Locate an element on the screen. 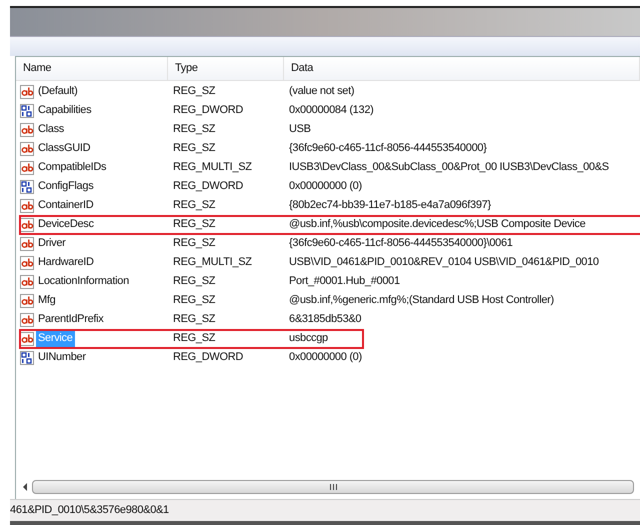 The image size is (640, 525). value-name: ConfigFlags is located at coordinates (66, 186).